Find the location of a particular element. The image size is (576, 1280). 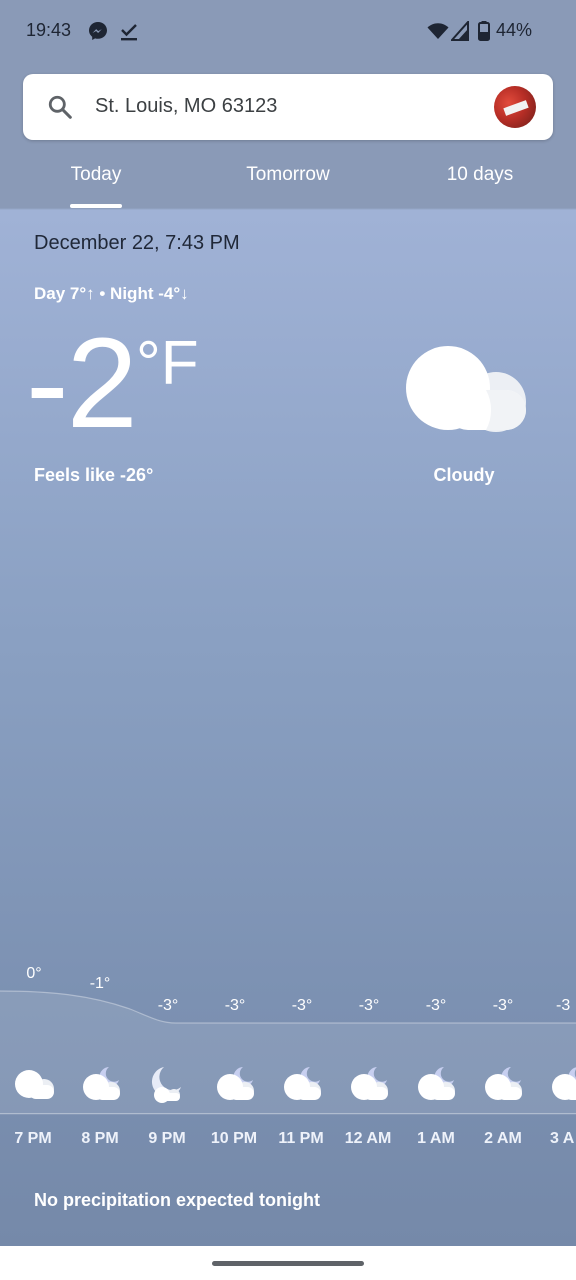

download-done-icon is located at coordinates (129, 32).